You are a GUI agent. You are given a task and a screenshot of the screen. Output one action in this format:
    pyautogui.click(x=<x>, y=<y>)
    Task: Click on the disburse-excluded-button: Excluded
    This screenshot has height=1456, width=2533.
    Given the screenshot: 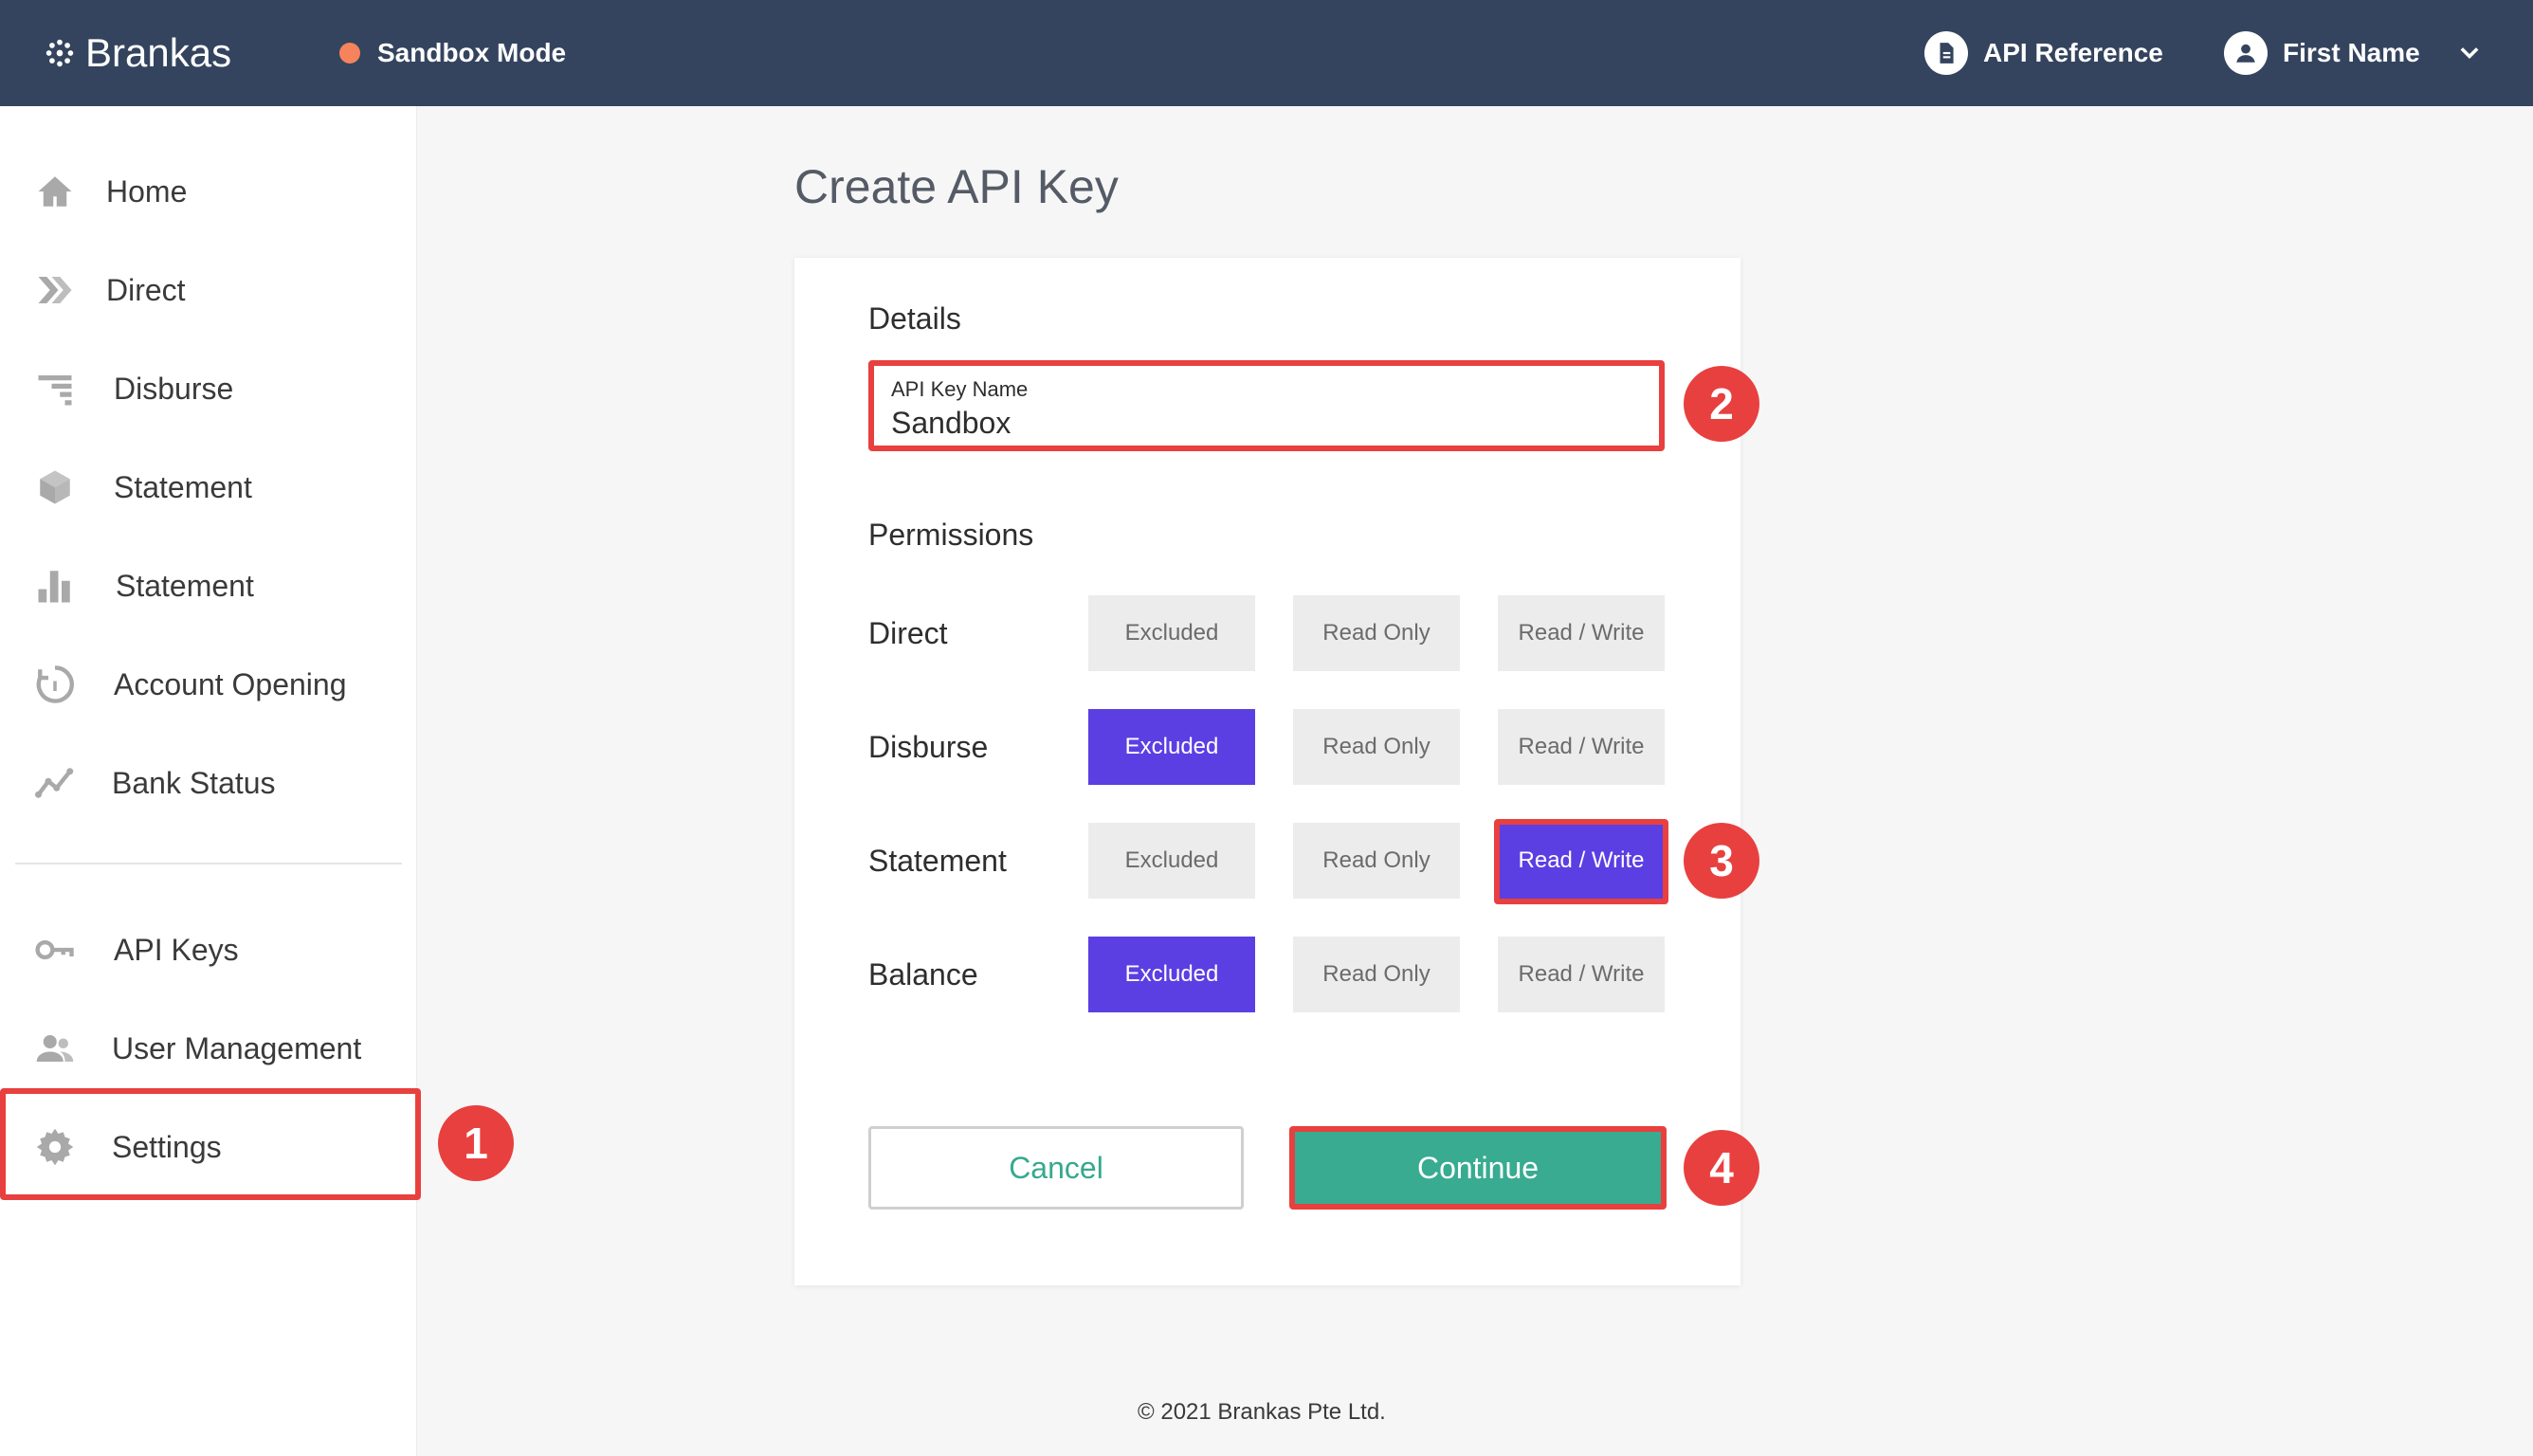 What is the action you would take?
    pyautogui.click(x=1172, y=747)
    